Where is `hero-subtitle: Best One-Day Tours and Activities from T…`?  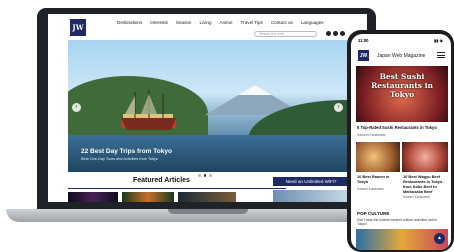 hero-subtitle: Best One-Day Tours and Activities from T… is located at coordinates (119, 159).